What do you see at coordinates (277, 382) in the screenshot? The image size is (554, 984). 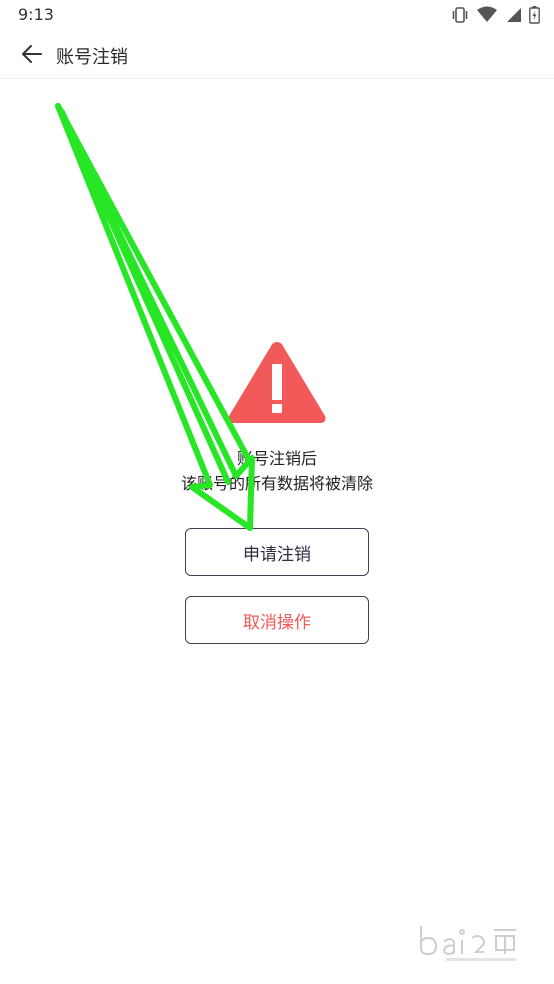 I see `warning-triangle-icon` at bounding box center [277, 382].